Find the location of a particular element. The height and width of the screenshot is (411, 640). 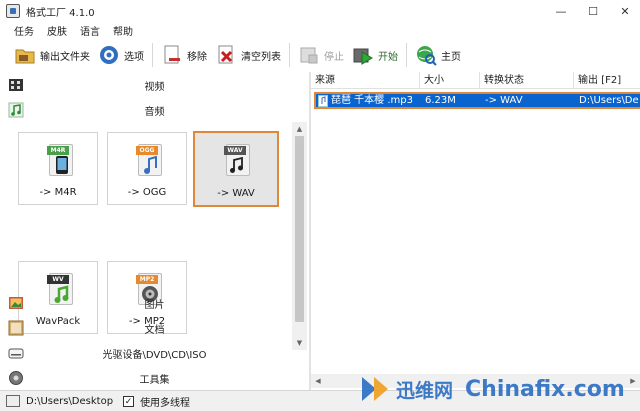

maximize-button: ☐ is located at coordinates (593, 11).